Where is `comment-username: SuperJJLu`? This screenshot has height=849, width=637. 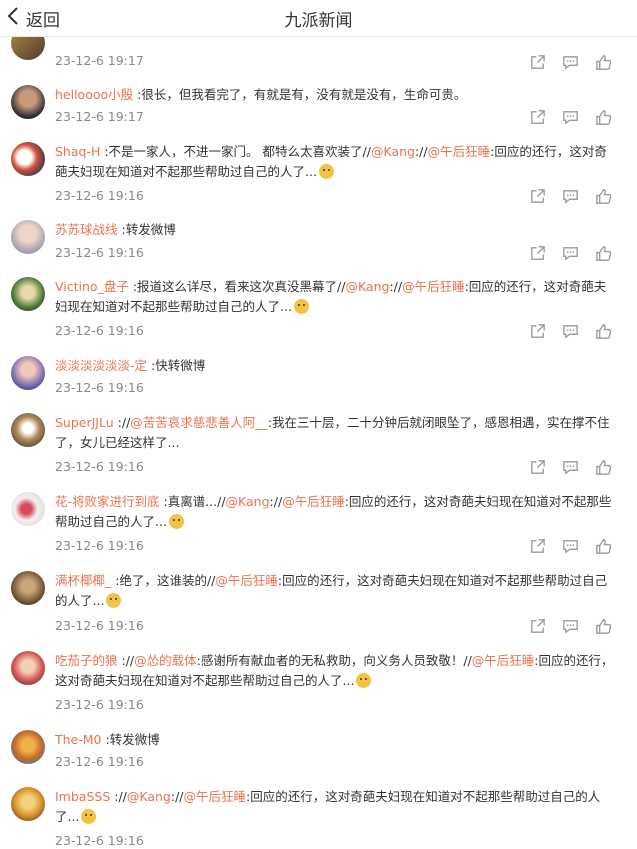 comment-username: SuperJJLu is located at coordinates (84, 422).